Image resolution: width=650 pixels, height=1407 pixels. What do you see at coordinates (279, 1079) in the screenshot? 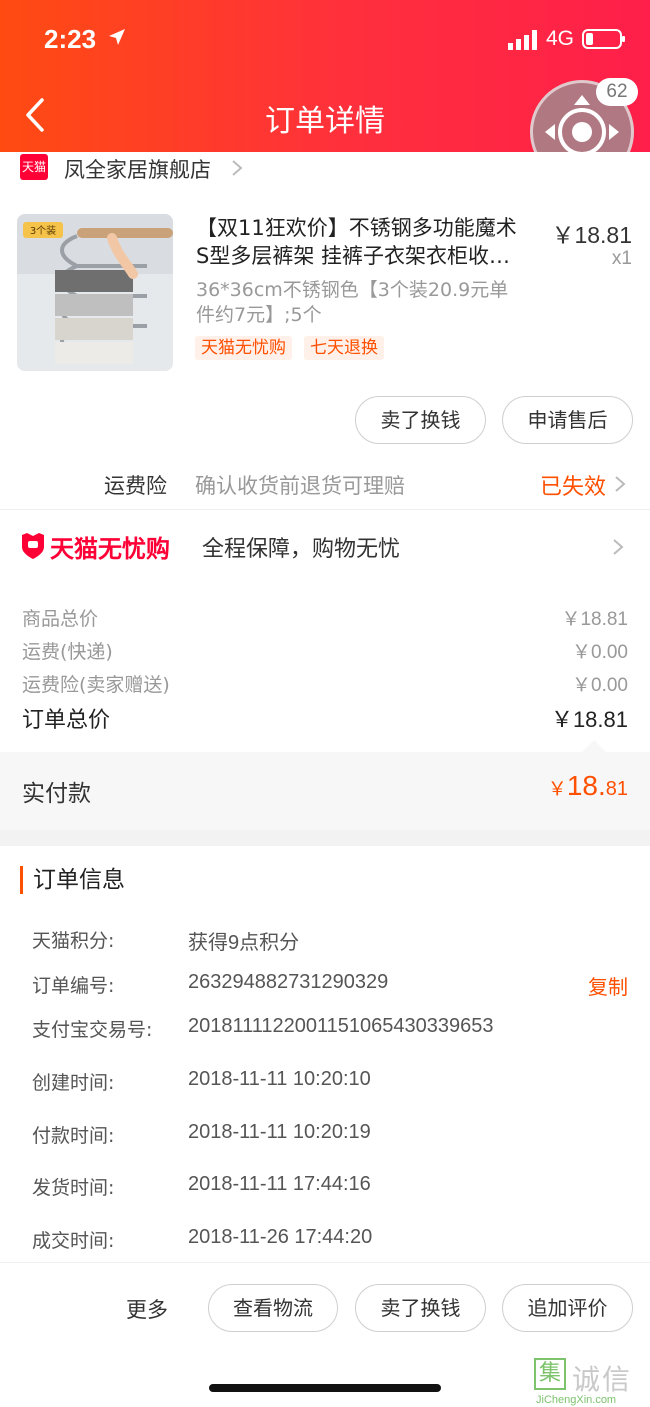
I see `info-value: 2018-11-11 10:20:10` at bounding box center [279, 1079].